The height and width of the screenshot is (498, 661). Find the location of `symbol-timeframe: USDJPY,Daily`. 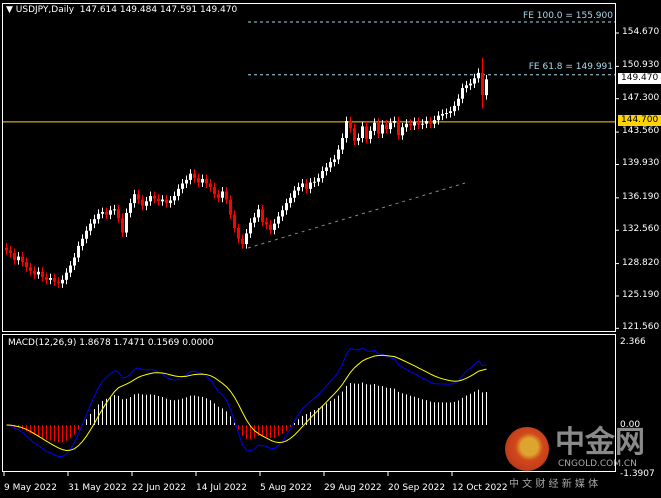

symbol-timeframe: USDJPY,Daily is located at coordinates (45, 10).